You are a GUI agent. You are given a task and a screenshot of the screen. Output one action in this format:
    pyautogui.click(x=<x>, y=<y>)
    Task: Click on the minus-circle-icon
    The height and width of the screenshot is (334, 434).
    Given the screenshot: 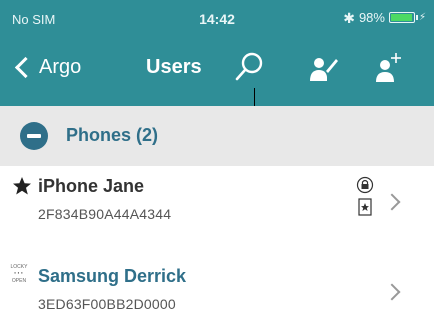 What is the action you would take?
    pyautogui.click(x=34, y=136)
    